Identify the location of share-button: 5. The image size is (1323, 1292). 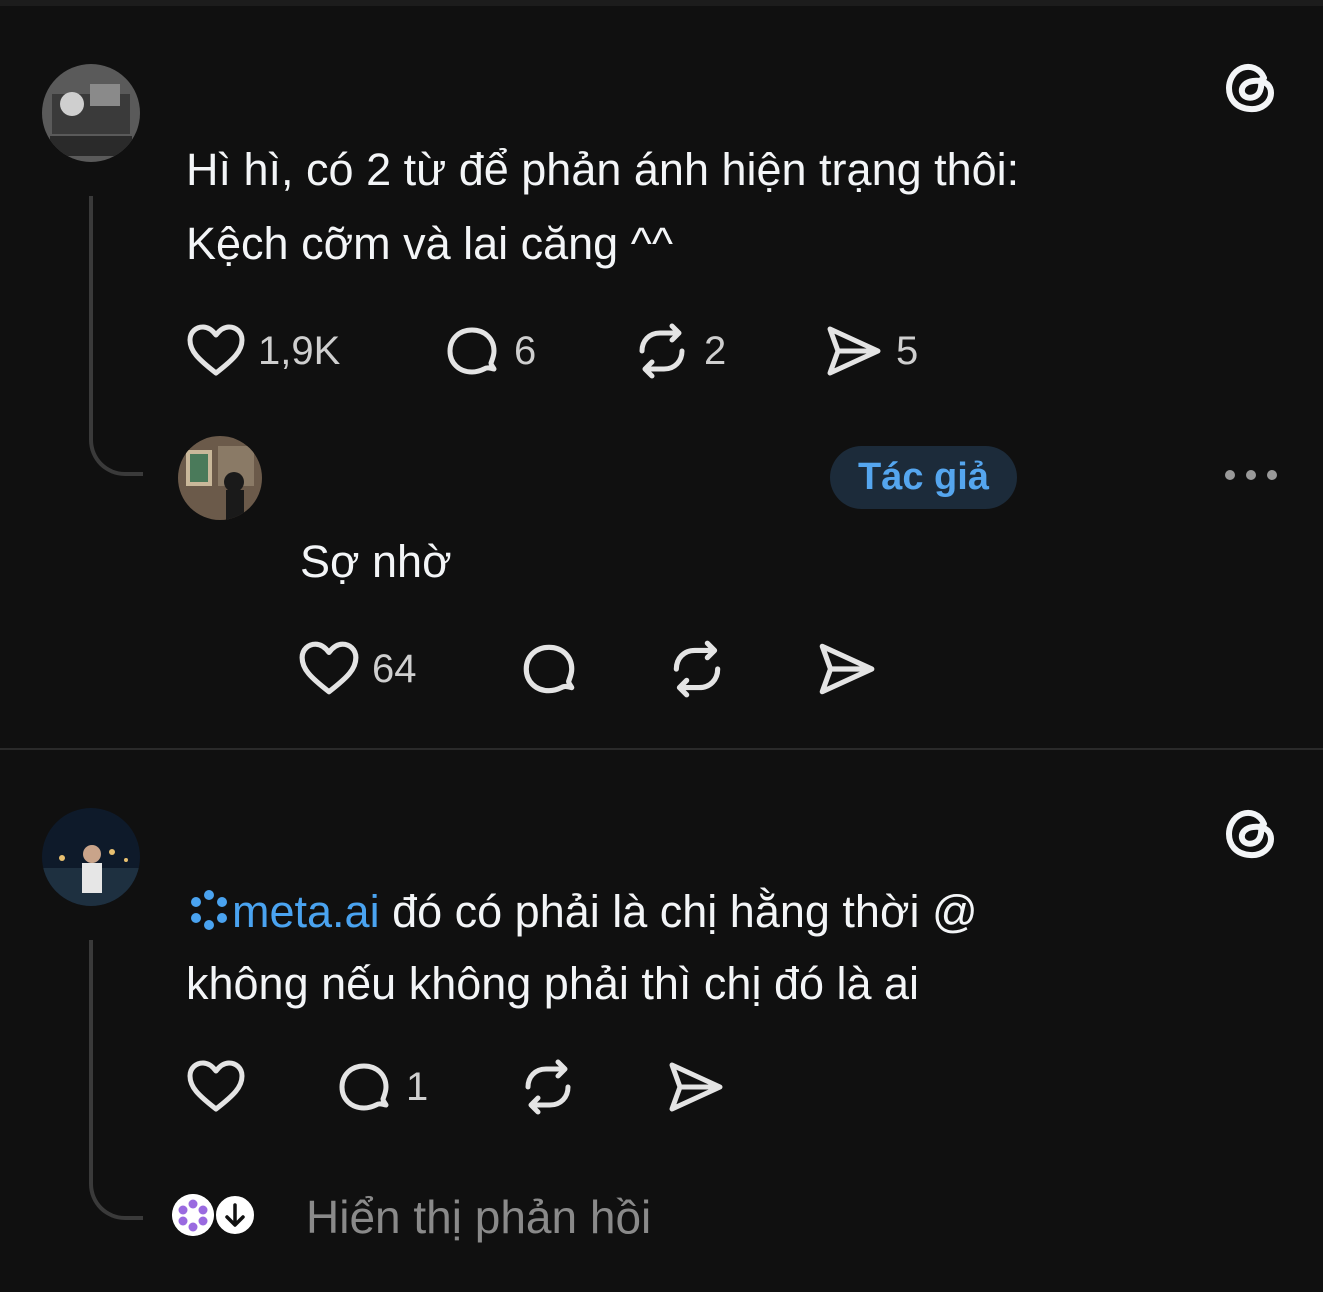
(870, 351).